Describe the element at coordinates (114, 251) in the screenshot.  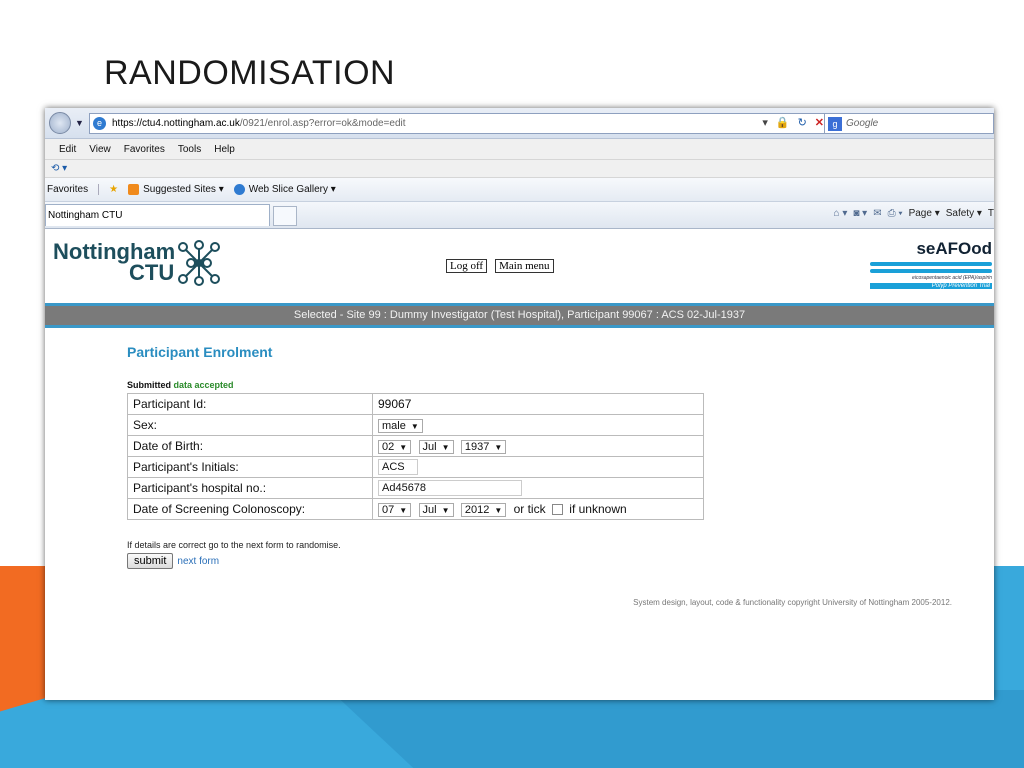
I see `logo-line1: Nottingham` at that location.